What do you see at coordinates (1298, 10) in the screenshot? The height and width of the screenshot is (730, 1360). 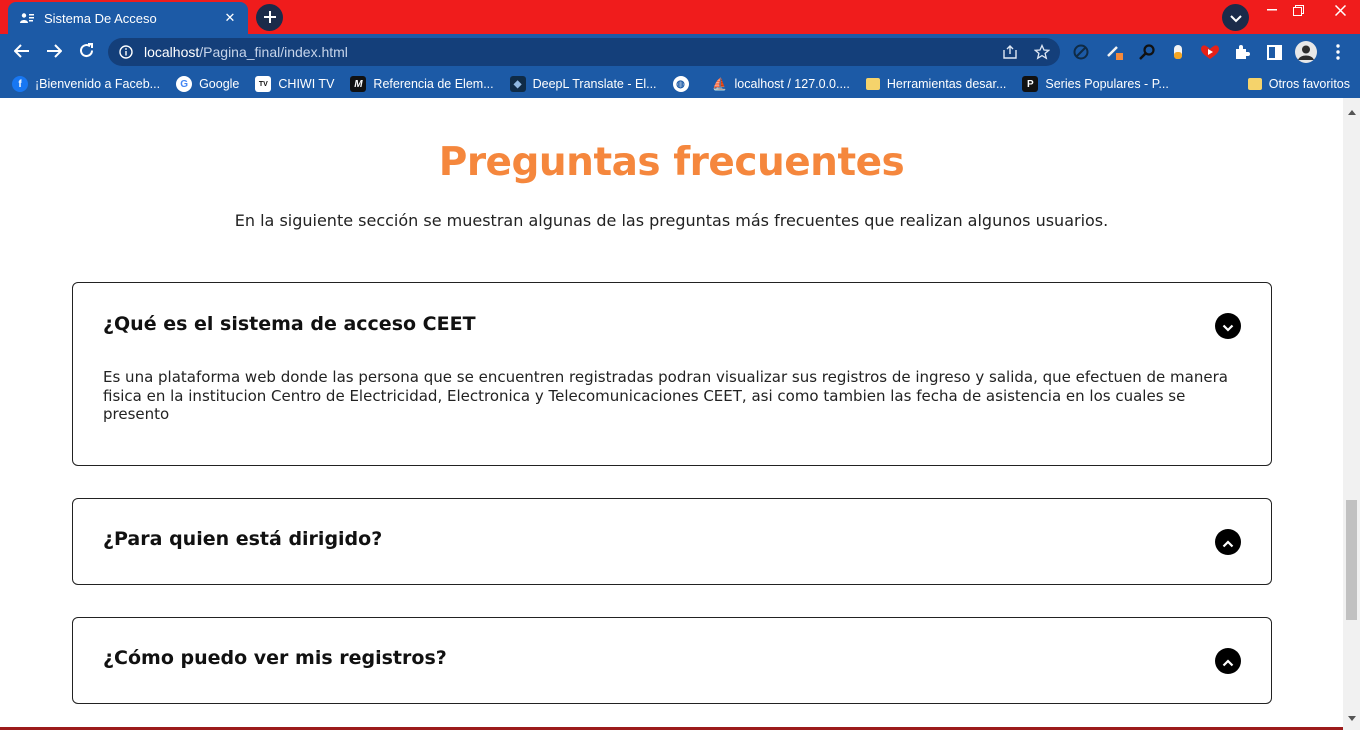 I see `restore-button` at bounding box center [1298, 10].